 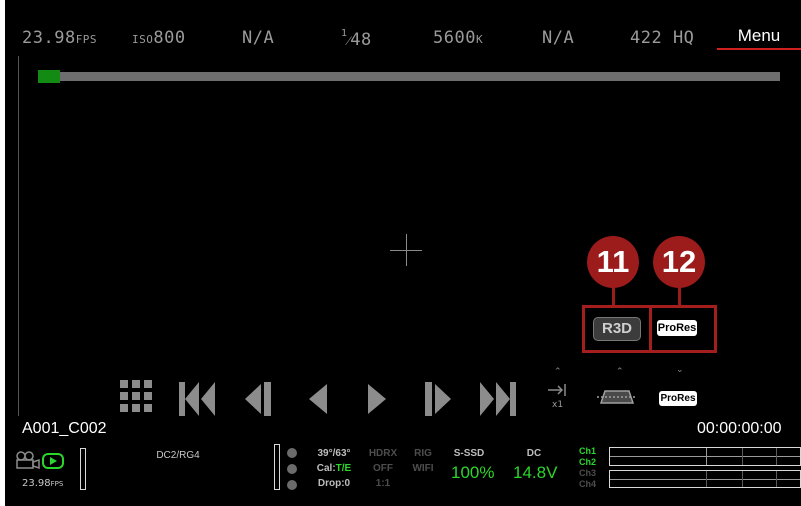 What do you see at coordinates (28, 462) in the screenshot?
I see `camera-icon` at bounding box center [28, 462].